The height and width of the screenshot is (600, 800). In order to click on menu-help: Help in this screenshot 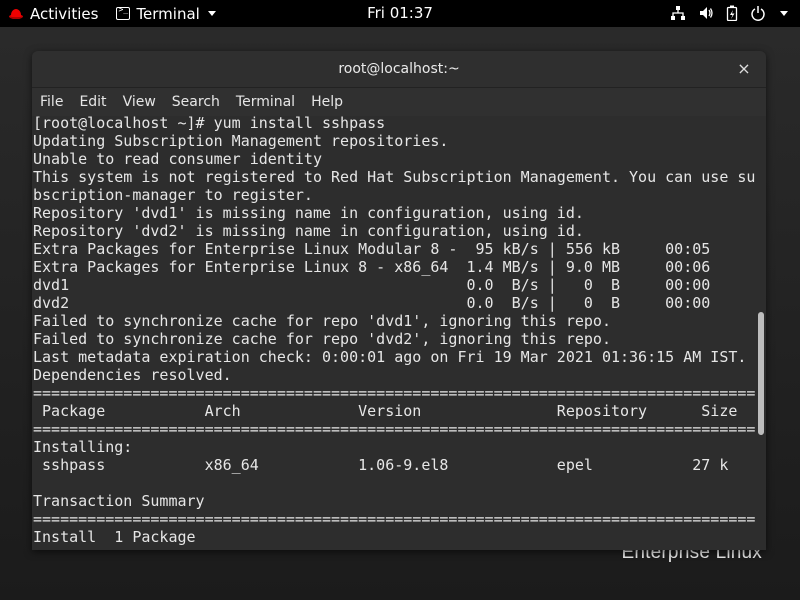, I will do `click(327, 102)`.